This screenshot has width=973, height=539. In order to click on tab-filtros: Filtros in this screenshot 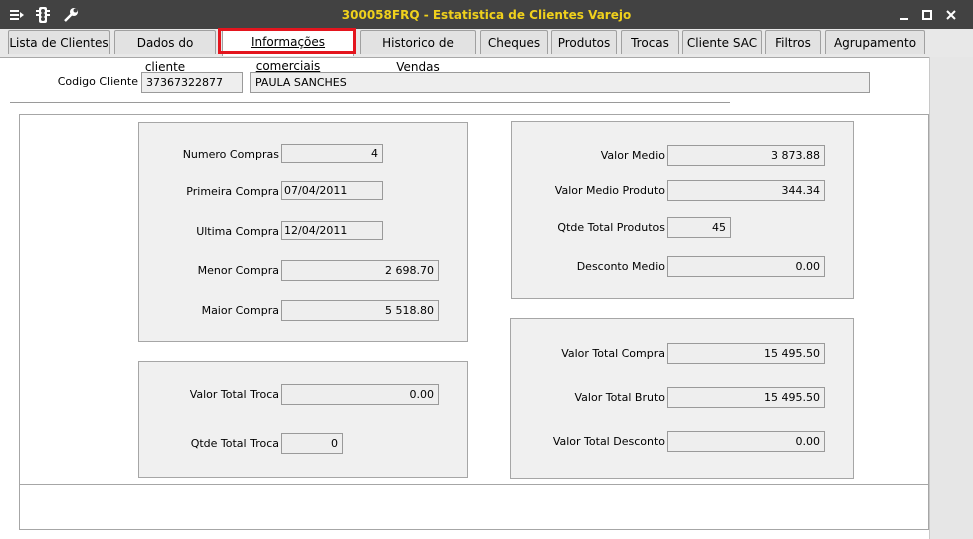, I will do `click(793, 42)`.